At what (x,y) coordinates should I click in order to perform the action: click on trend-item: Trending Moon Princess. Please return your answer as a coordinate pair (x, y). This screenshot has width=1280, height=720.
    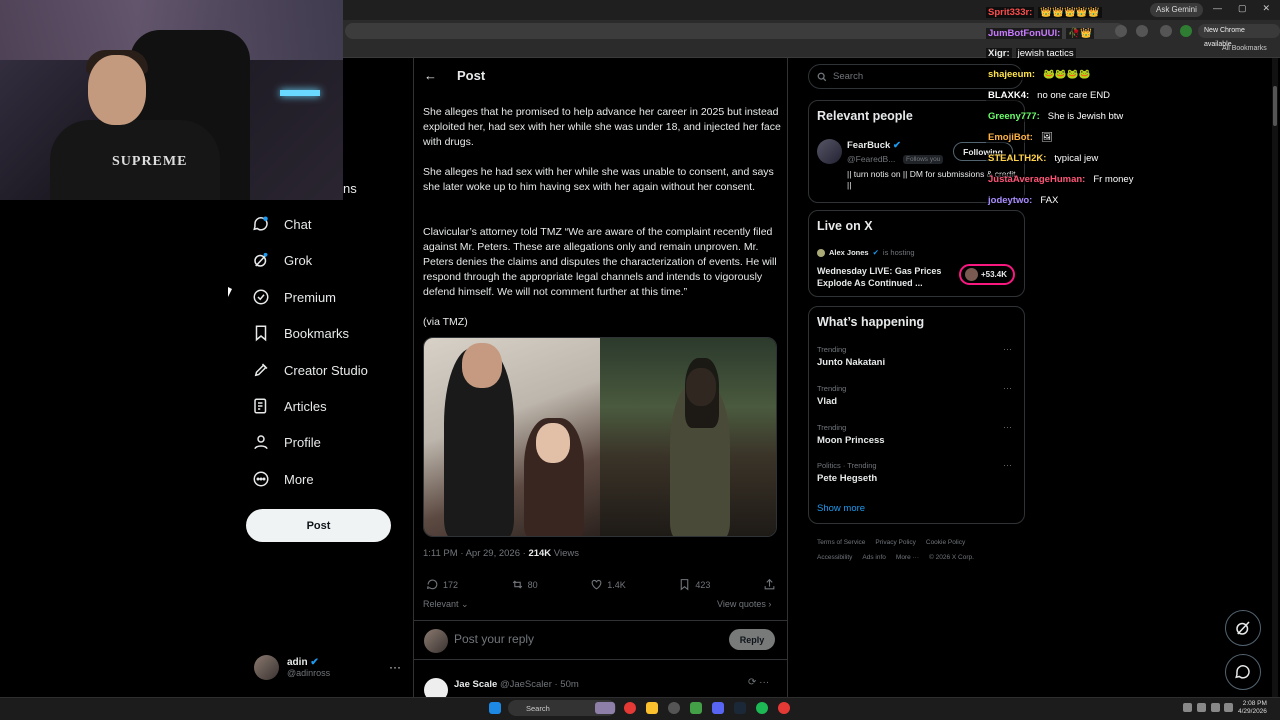
    Looking at the image, I should click on (851, 434).